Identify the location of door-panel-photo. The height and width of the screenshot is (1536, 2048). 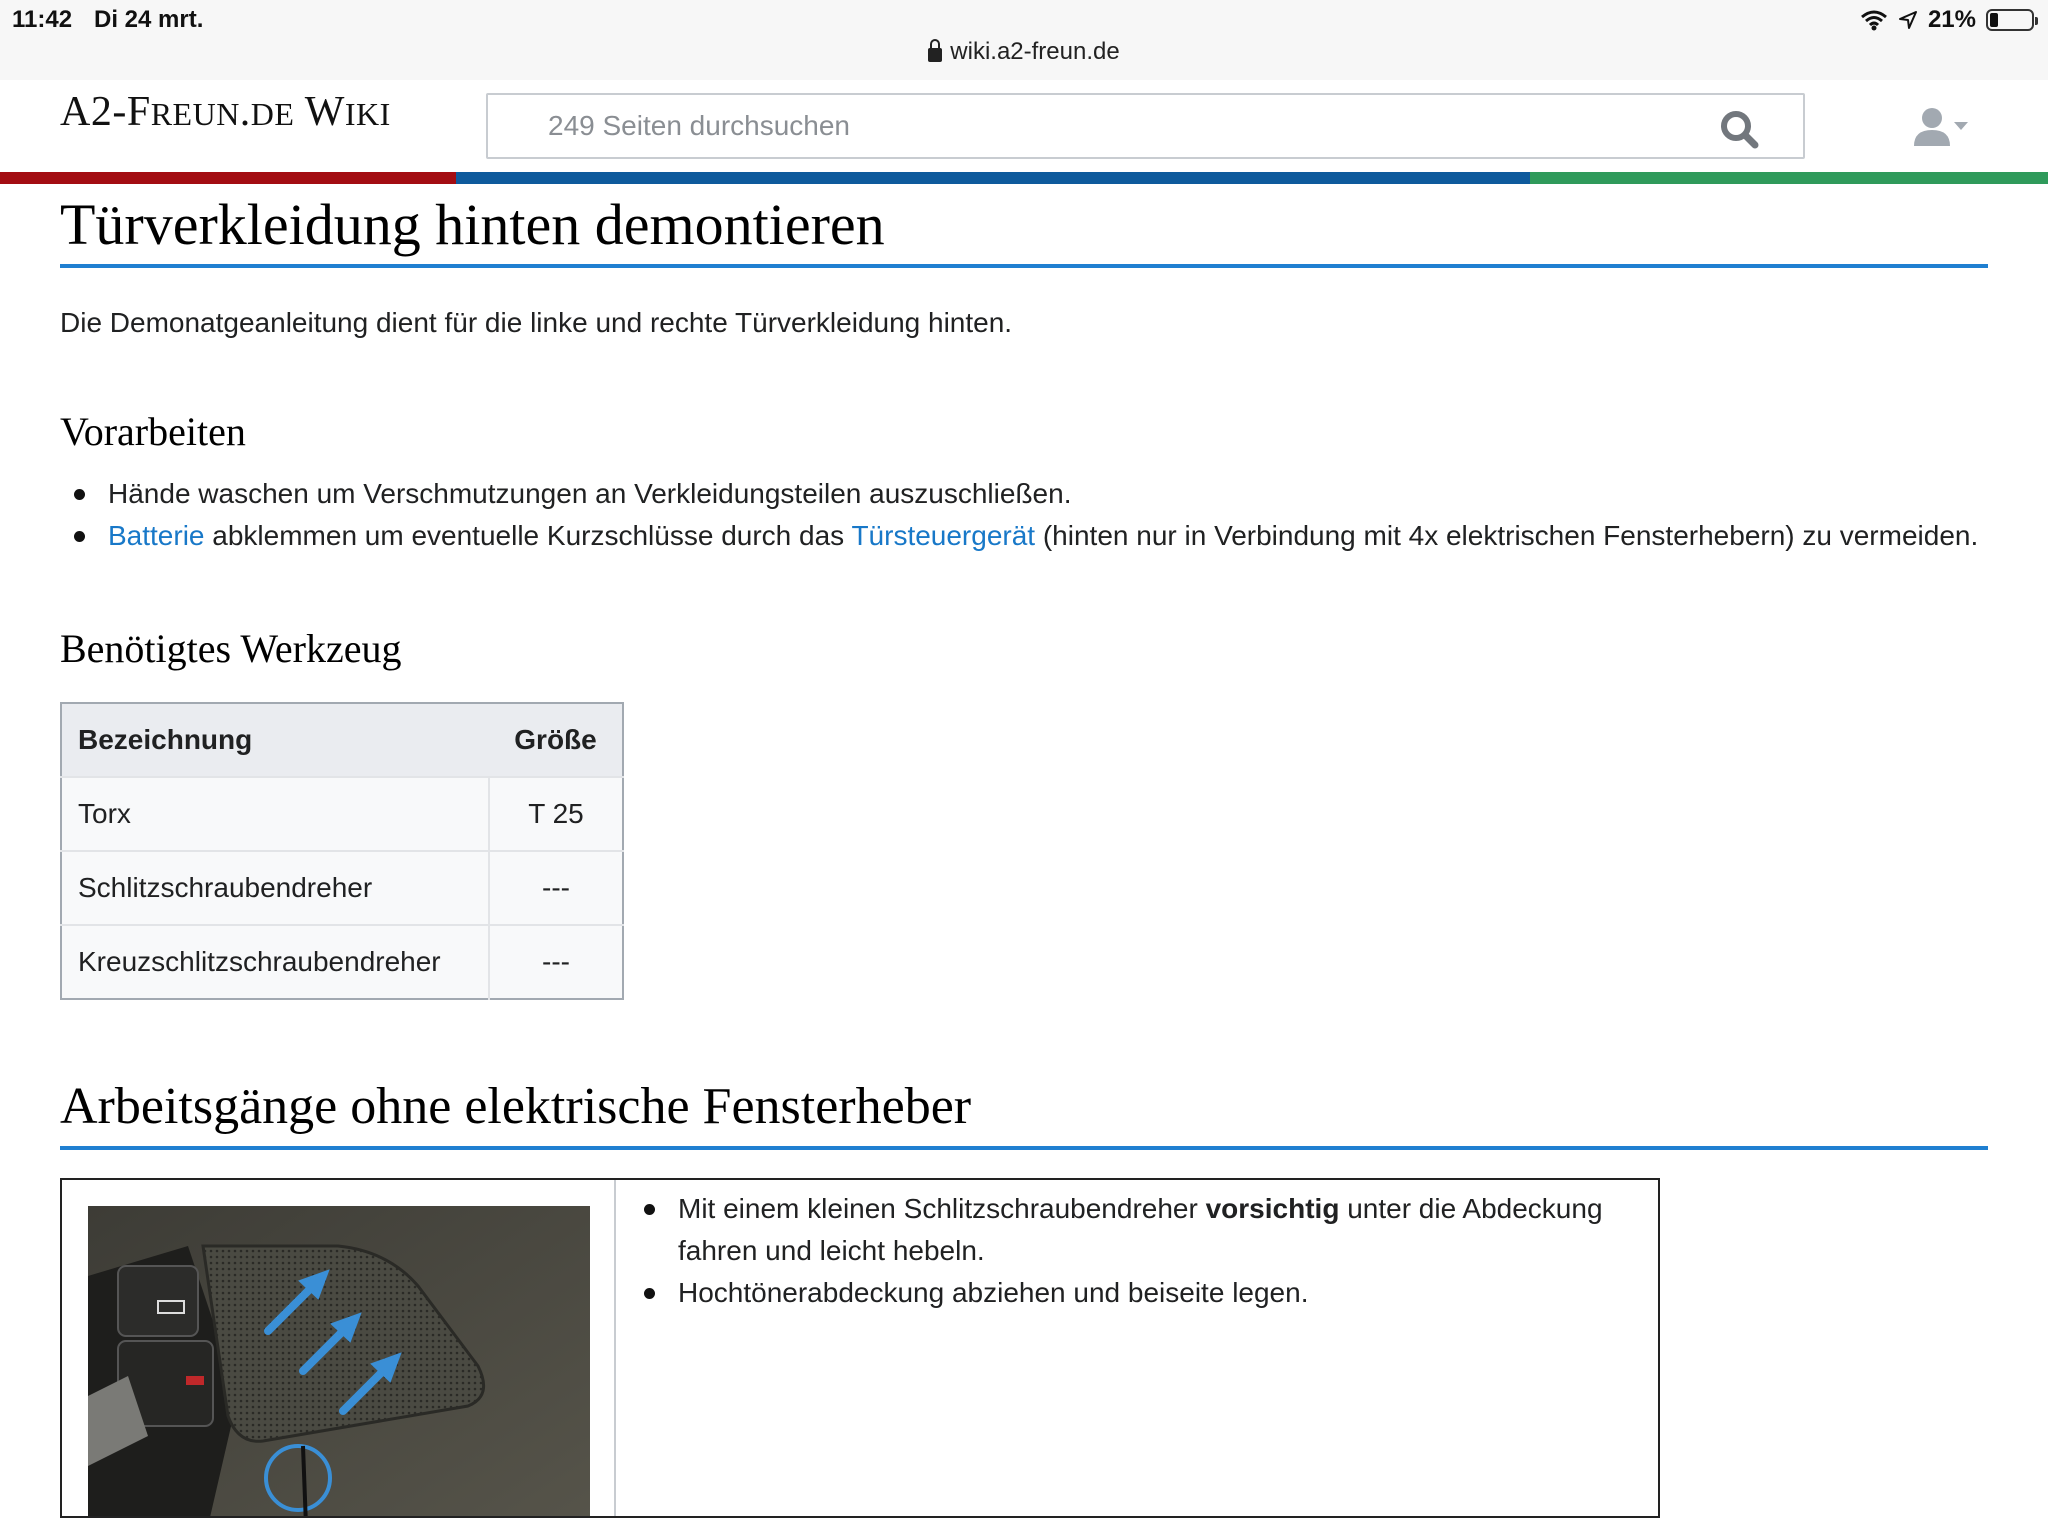
(339, 1361).